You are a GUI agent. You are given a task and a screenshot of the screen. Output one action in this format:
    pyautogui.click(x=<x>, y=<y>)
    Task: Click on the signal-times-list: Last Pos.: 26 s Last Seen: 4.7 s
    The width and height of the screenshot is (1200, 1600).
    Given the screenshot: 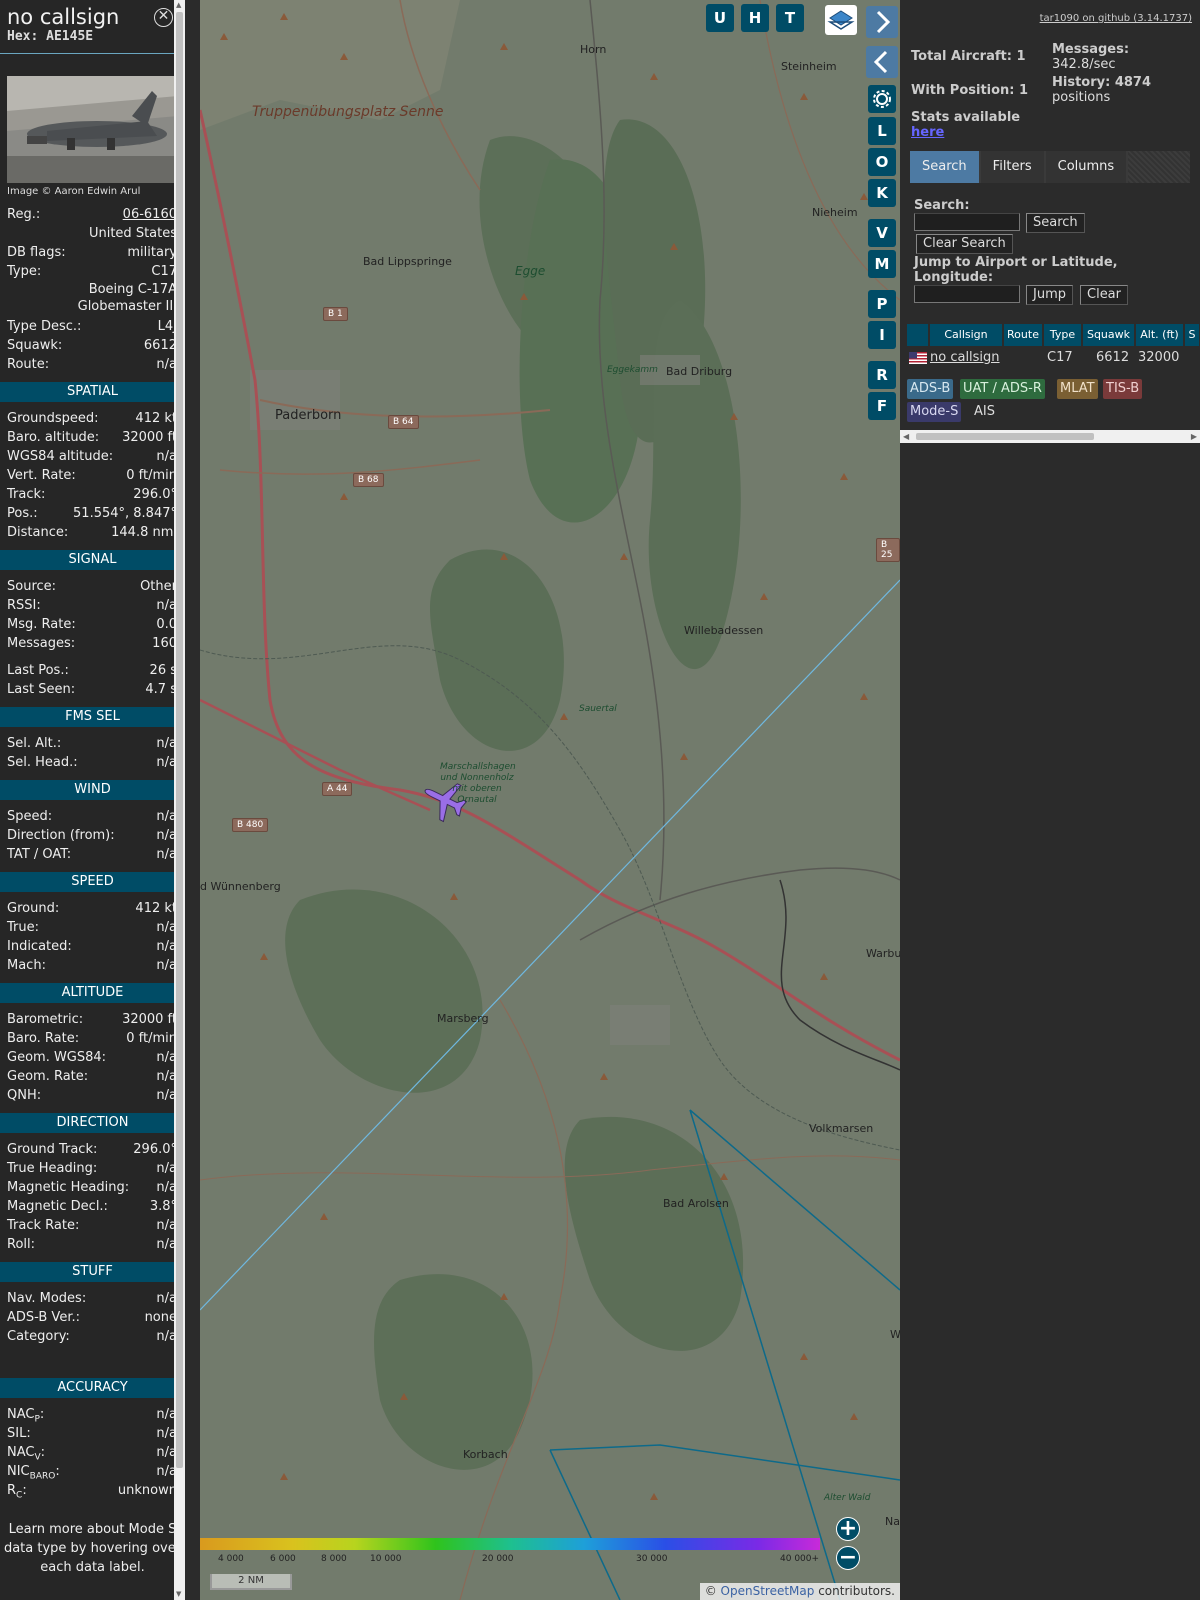 What is the action you would take?
    pyautogui.click(x=92, y=680)
    